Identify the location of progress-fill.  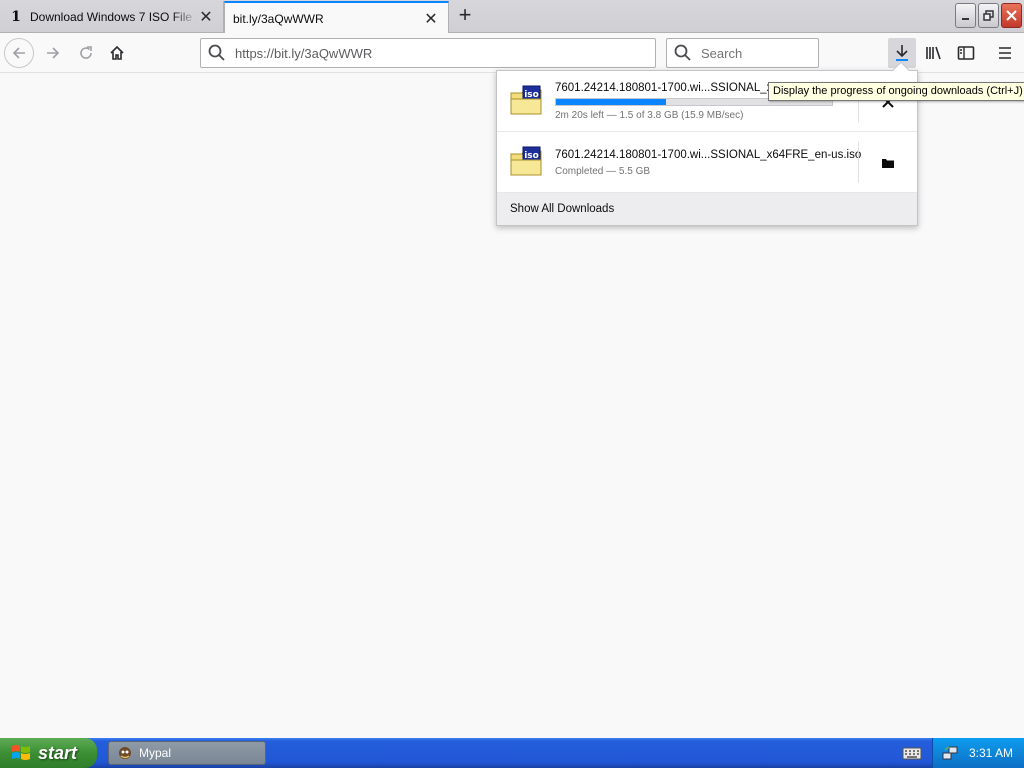
(611, 102).